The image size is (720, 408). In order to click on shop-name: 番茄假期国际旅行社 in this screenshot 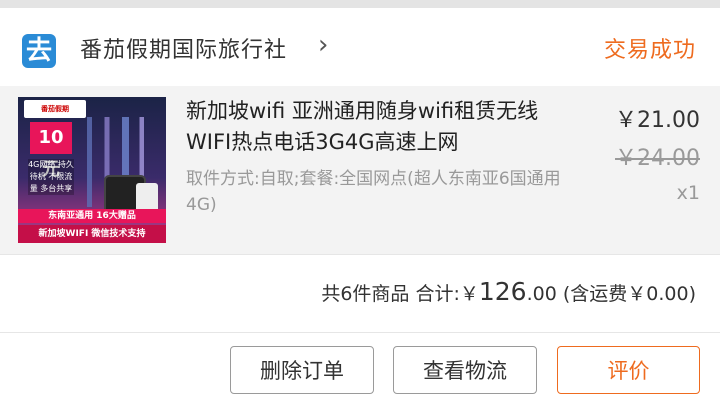, I will do `click(183, 48)`.